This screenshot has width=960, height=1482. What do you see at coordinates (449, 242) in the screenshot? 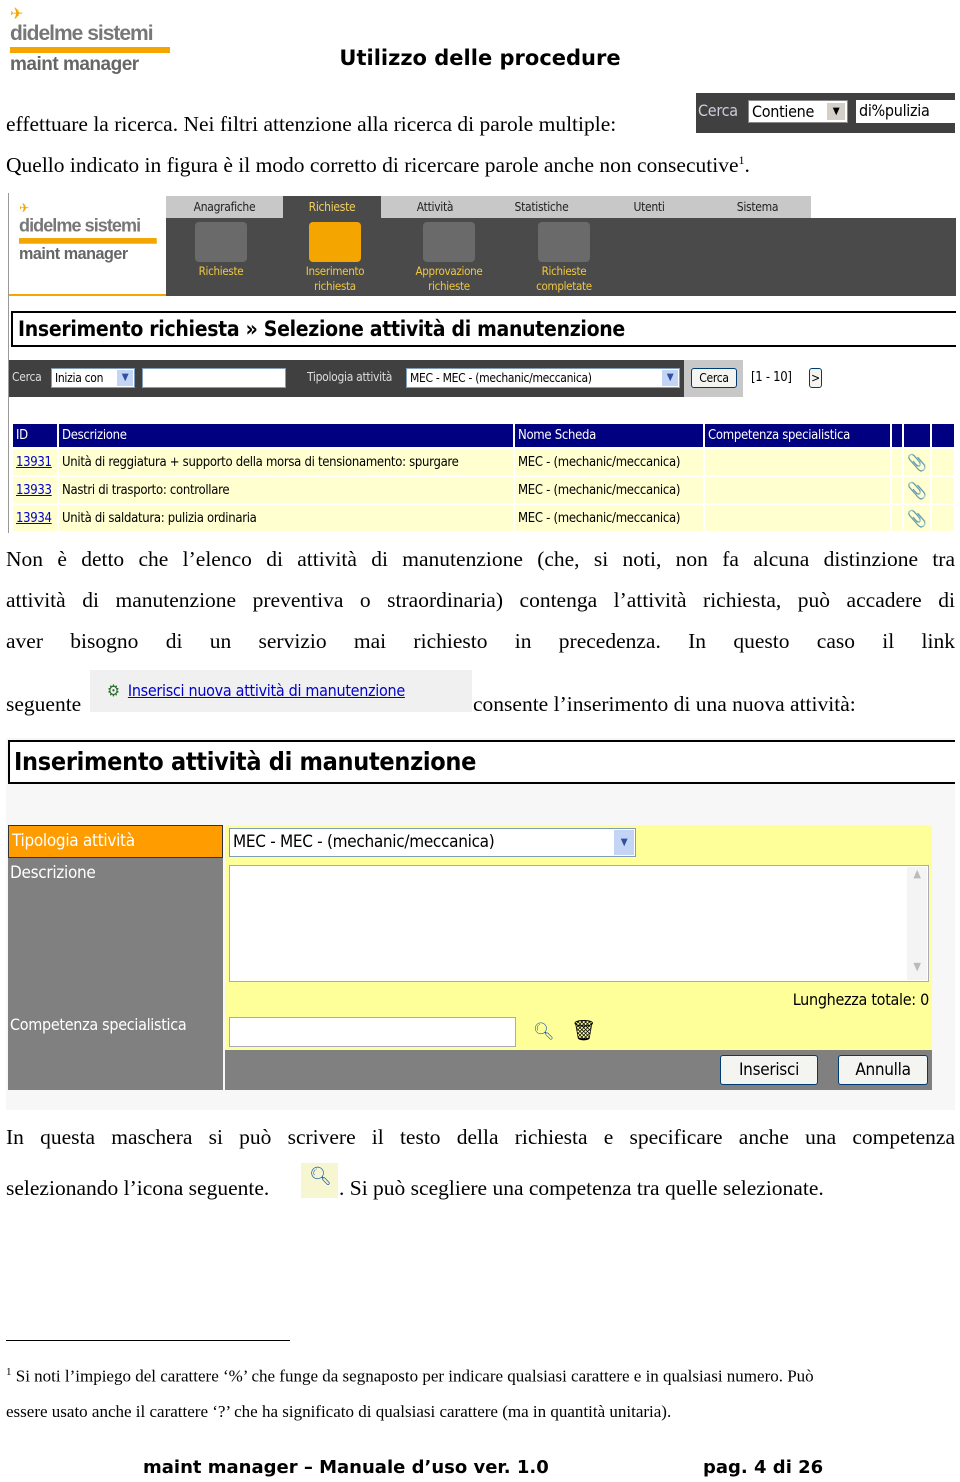
I see `stamp-icon` at bounding box center [449, 242].